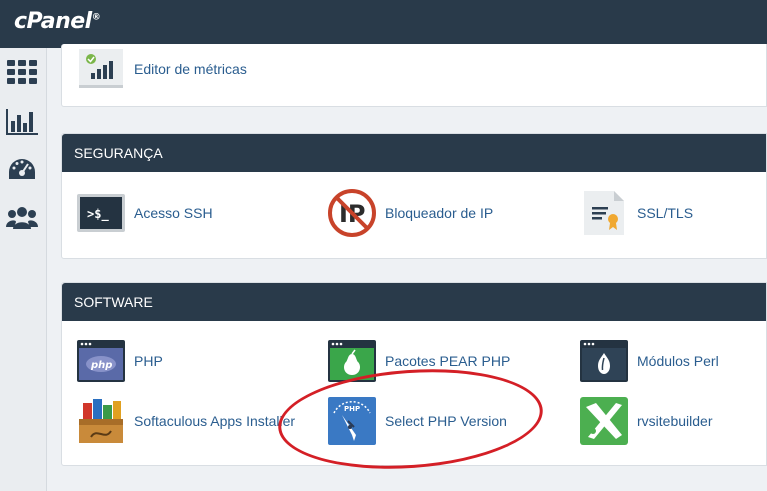 This screenshot has height=491, width=767. What do you see at coordinates (414, 153) in the screenshot?
I see `section-title-security: SEGURANÇA` at bounding box center [414, 153].